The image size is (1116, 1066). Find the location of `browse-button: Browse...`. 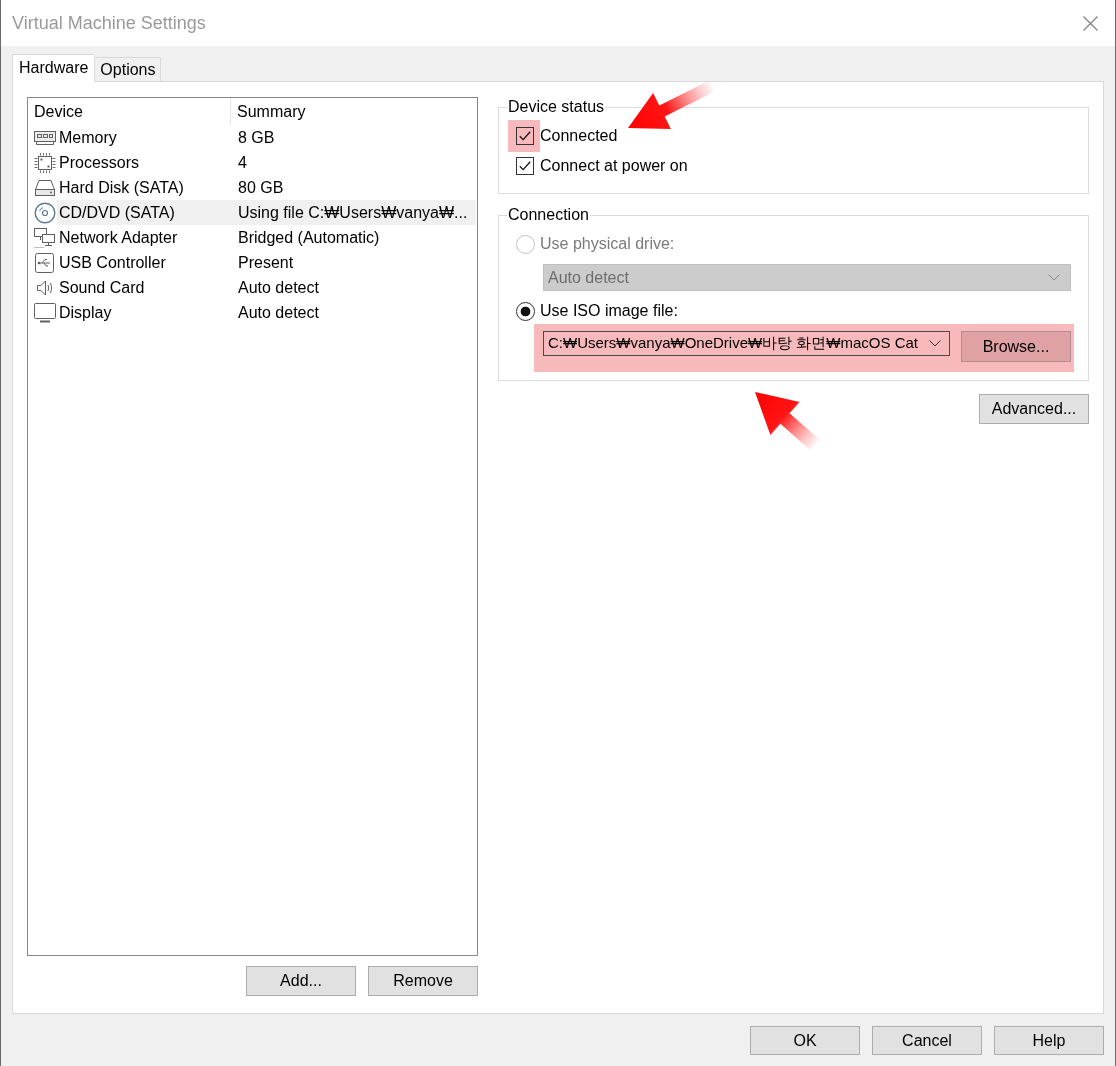

browse-button: Browse... is located at coordinates (1016, 346).